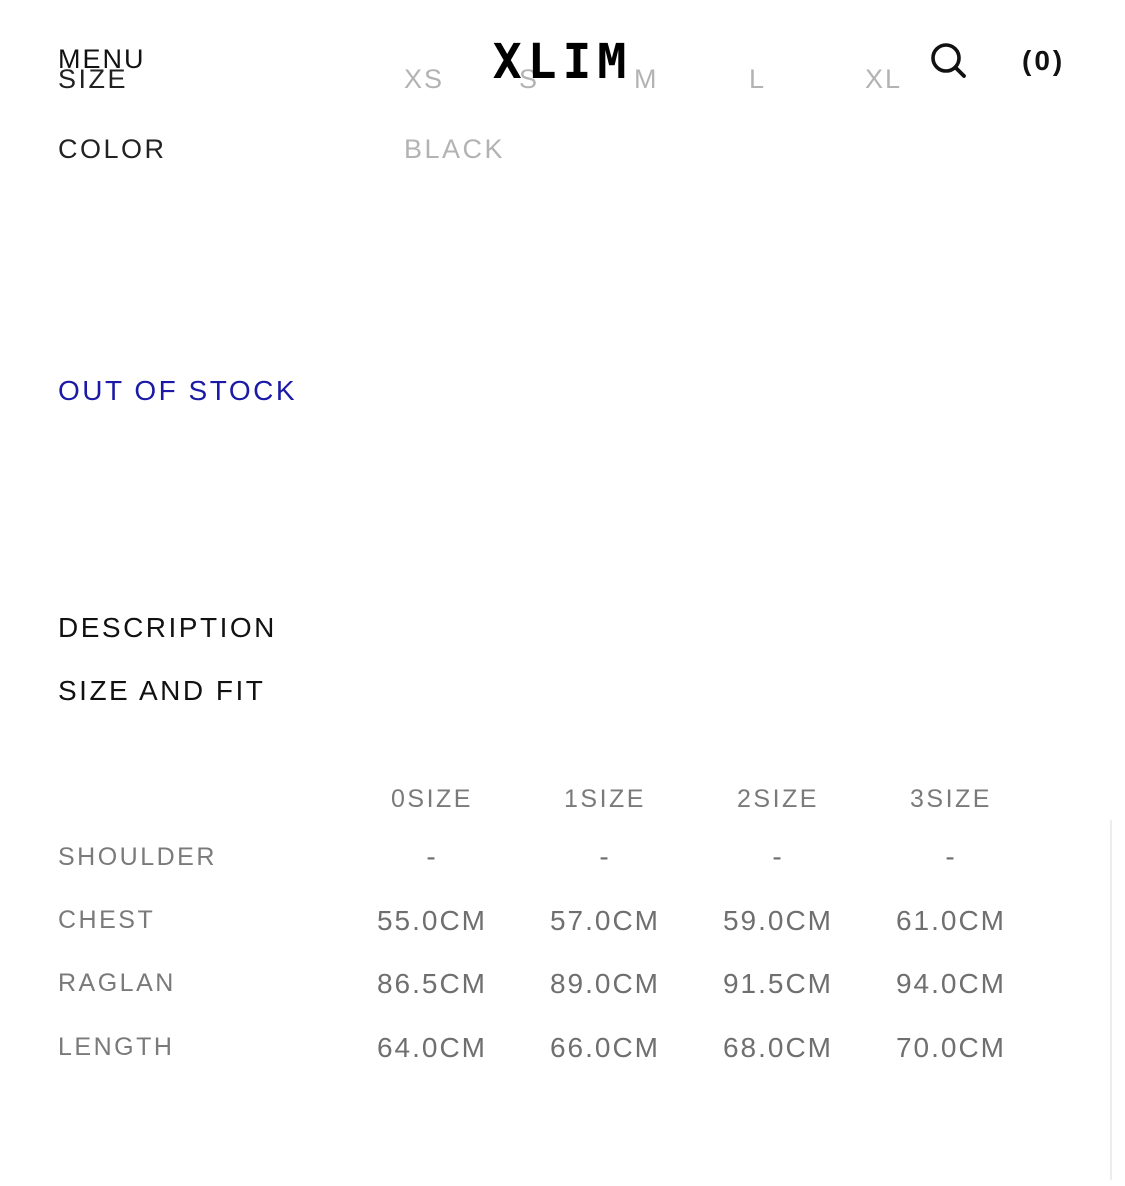  I want to click on menu-button: MENU, so click(102, 59).